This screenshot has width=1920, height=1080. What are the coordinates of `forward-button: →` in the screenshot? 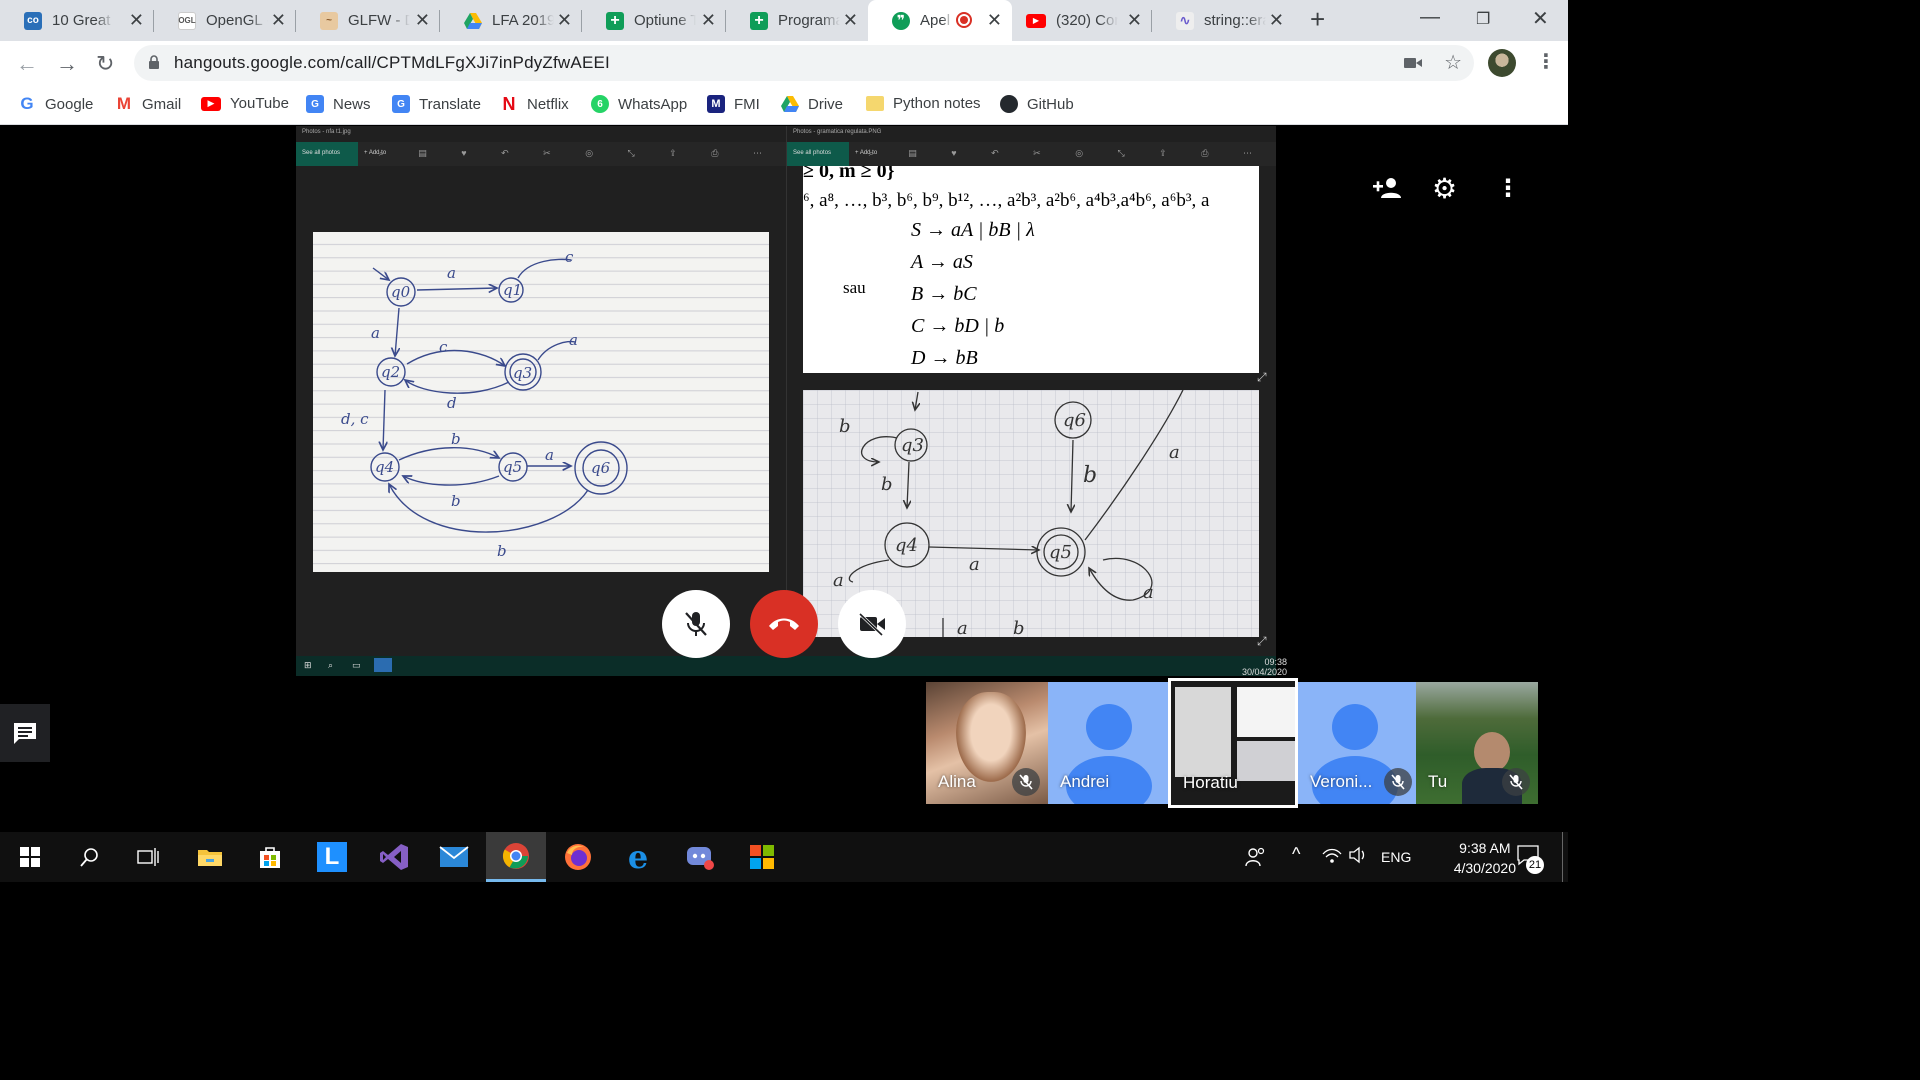 It's located at (67, 64).